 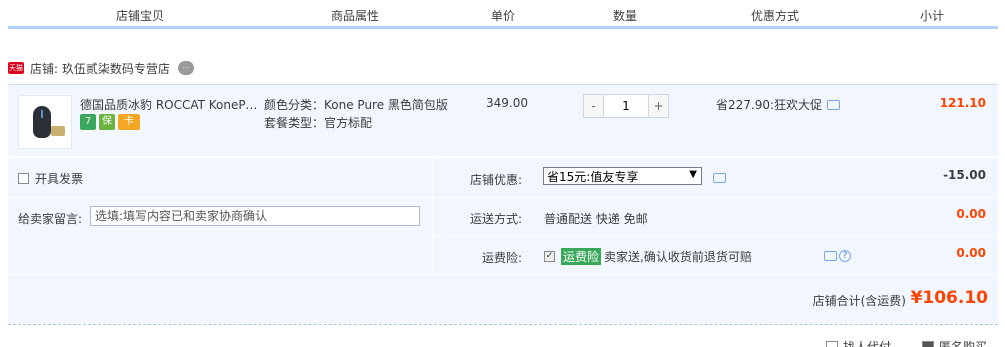 I want to click on insurance-comment-icon, so click(x=830, y=256).